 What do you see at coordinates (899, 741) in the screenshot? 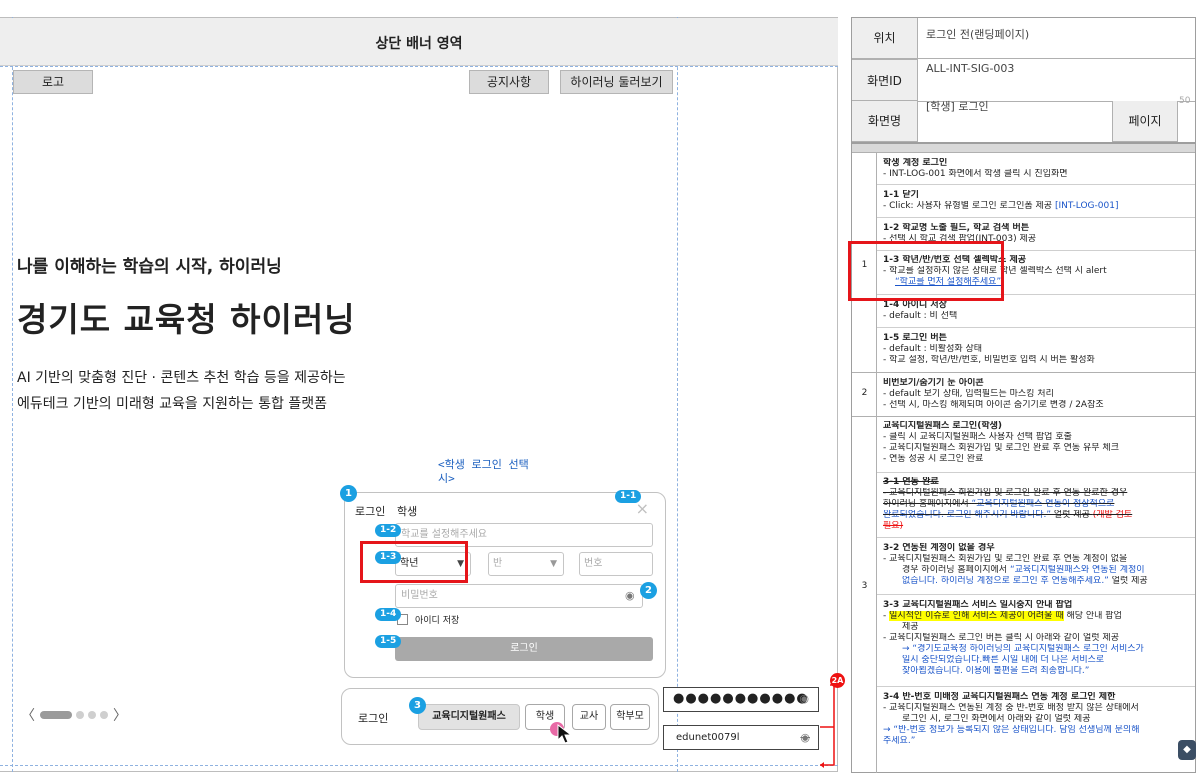
I see `spec-item-line: 주세요.”` at bounding box center [899, 741].